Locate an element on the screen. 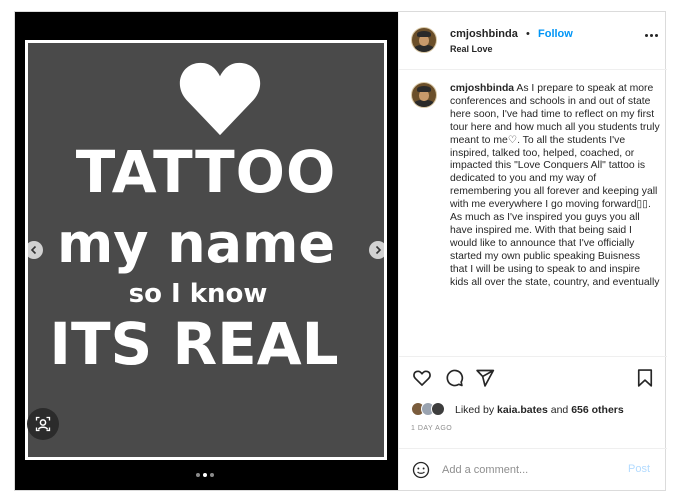 The height and width of the screenshot is (493, 676). likes-text: Liked by kaia.bates and 656 others is located at coordinates (539, 410).